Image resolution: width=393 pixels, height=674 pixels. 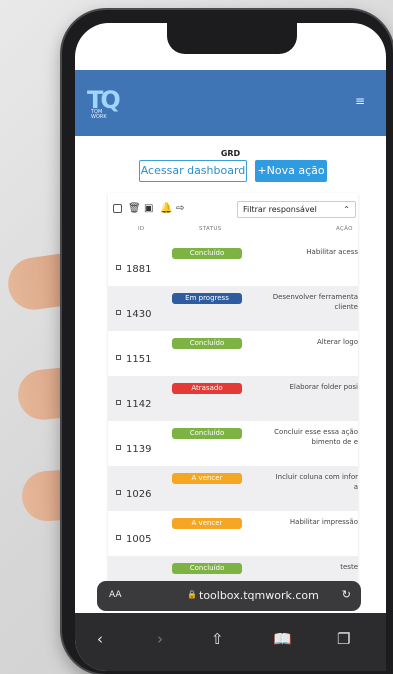 I want to click on table-toolbar: 🗑 ▣ 🔔 ⇨, so click(x=149, y=208).